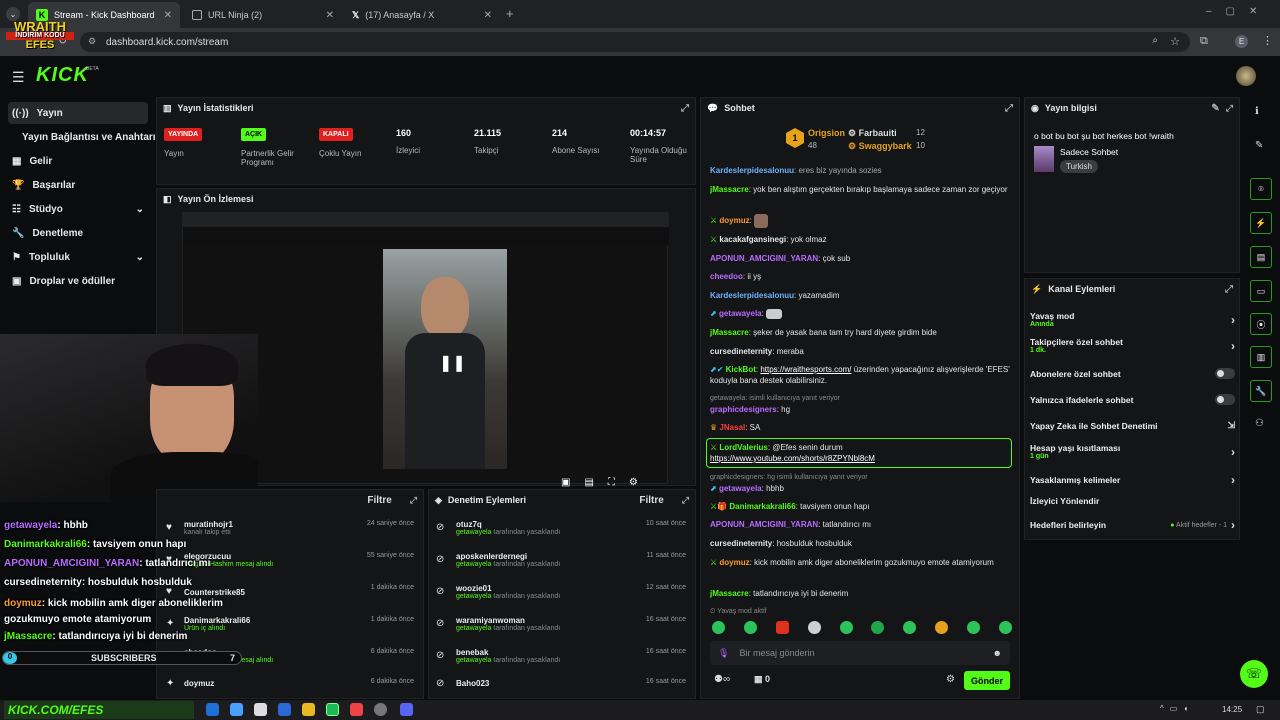 This screenshot has width=1280, height=720. What do you see at coordinates (1215, 108) in the screenshot?
I see `edit-icon: ✎` at bounding box center [1215, 108].